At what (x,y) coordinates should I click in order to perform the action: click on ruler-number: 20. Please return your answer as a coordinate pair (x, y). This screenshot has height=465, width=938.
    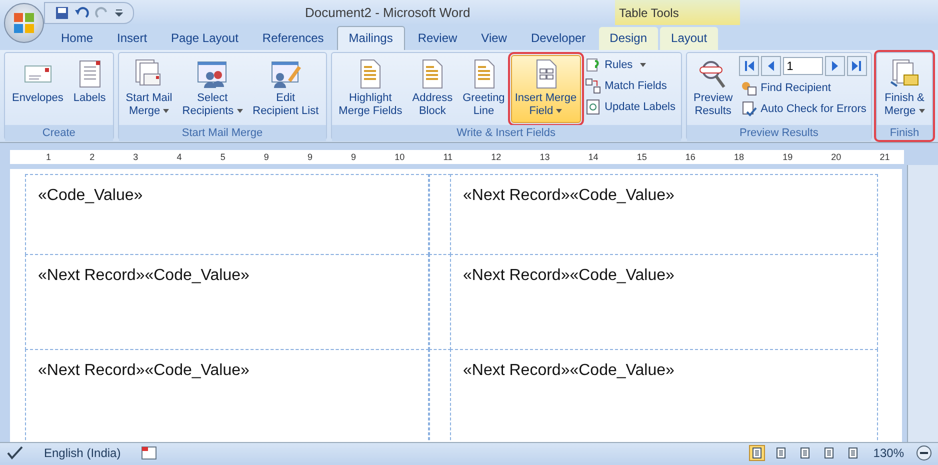
    Looking at the image, I should click on (836, 157).